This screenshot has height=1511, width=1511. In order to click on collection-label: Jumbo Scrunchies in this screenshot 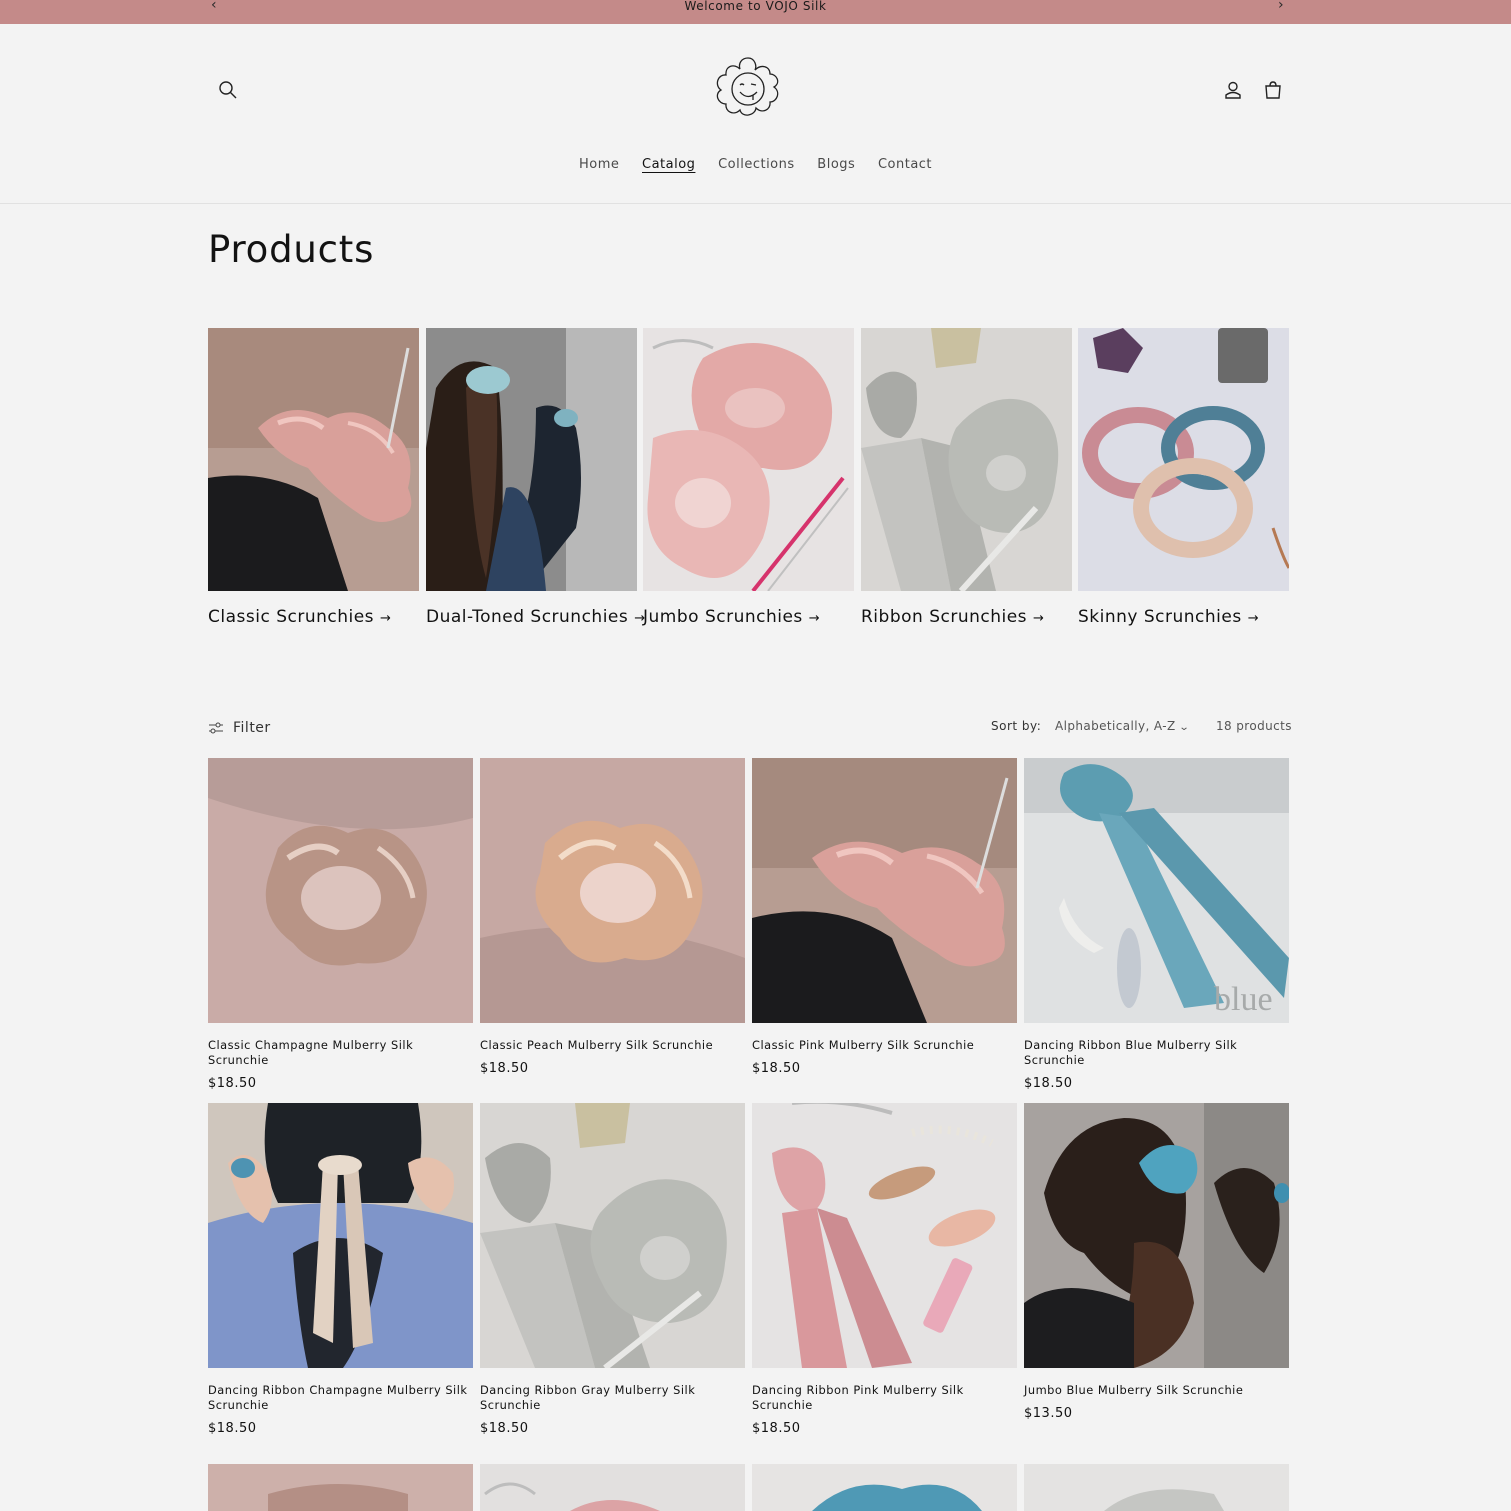, I will do `click(723, 617)`.